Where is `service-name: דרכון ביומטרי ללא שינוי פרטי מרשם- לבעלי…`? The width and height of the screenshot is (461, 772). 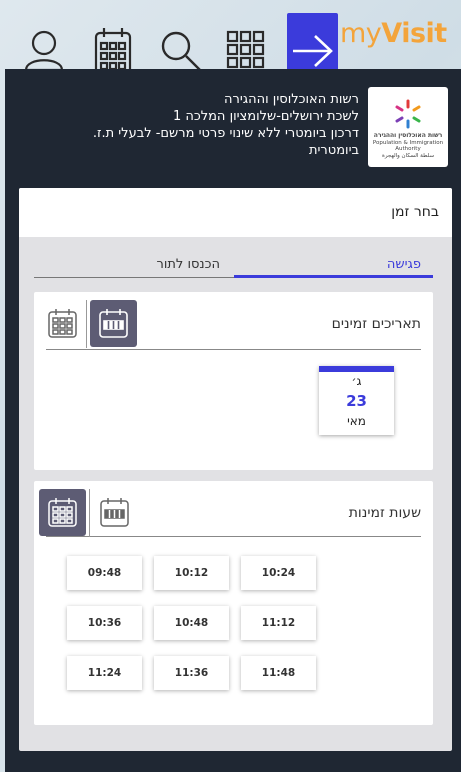
service-name: דרכון ביומטרי ללא שינוי פרטי מרשם- לבעלי… is located at coordinates (225, 133).